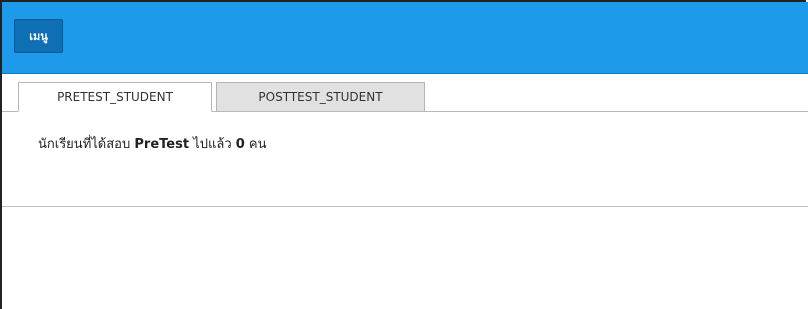 The image size is (808, 309). I want to click on tab-posttest-student: POSTTEST_STUDENT, so click(320, 96).